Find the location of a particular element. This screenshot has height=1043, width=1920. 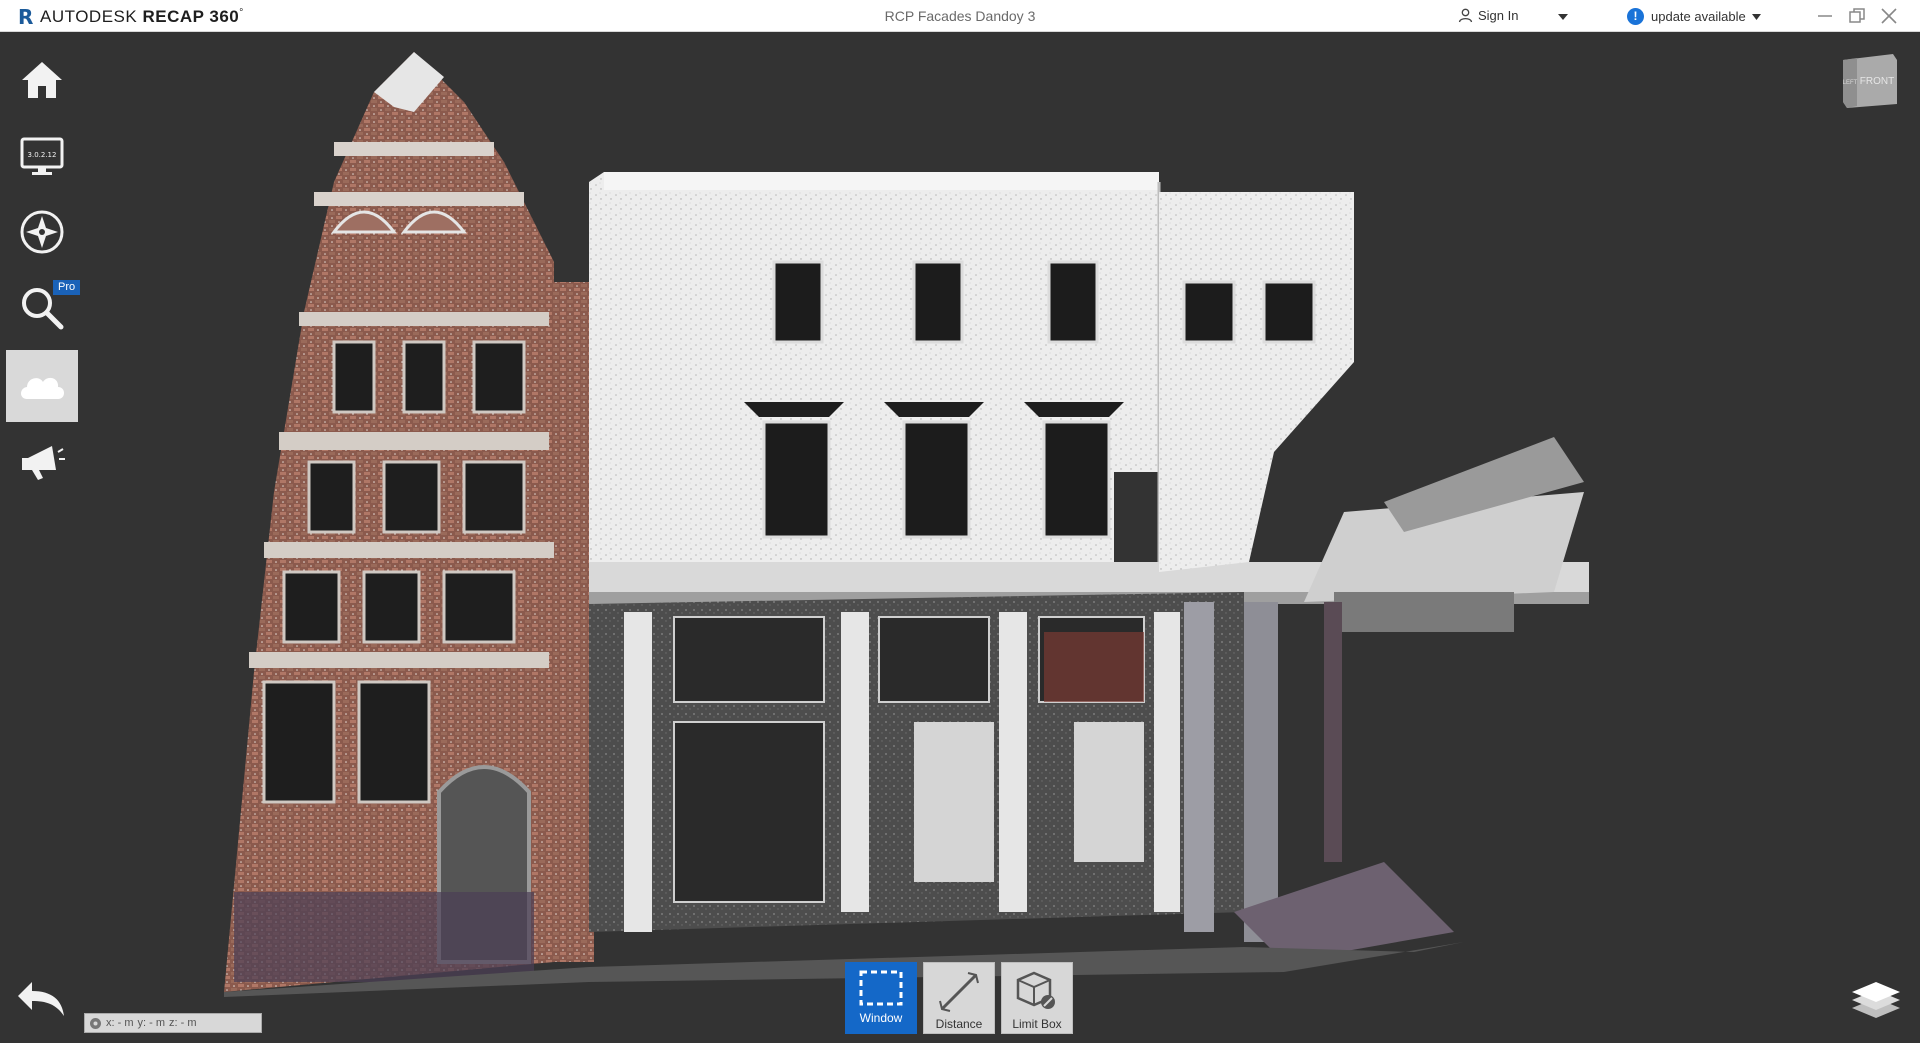

user-icon is located at coordinates (1465, 15).